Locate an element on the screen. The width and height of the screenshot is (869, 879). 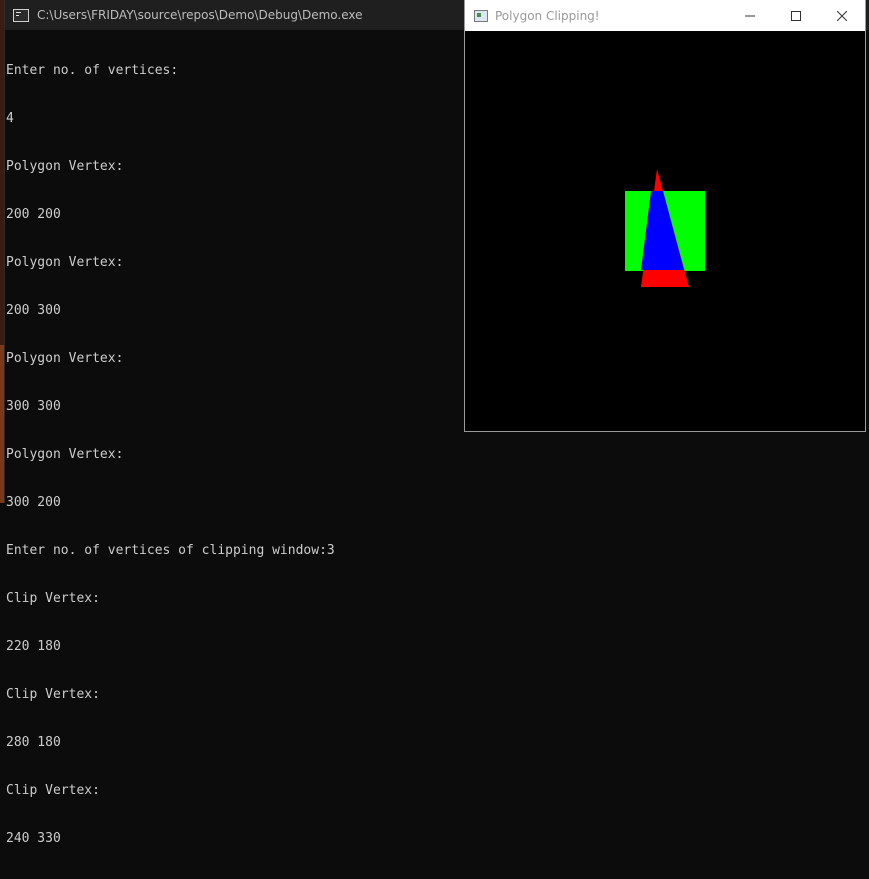
minimize-button is located at coordinates (750, 15).